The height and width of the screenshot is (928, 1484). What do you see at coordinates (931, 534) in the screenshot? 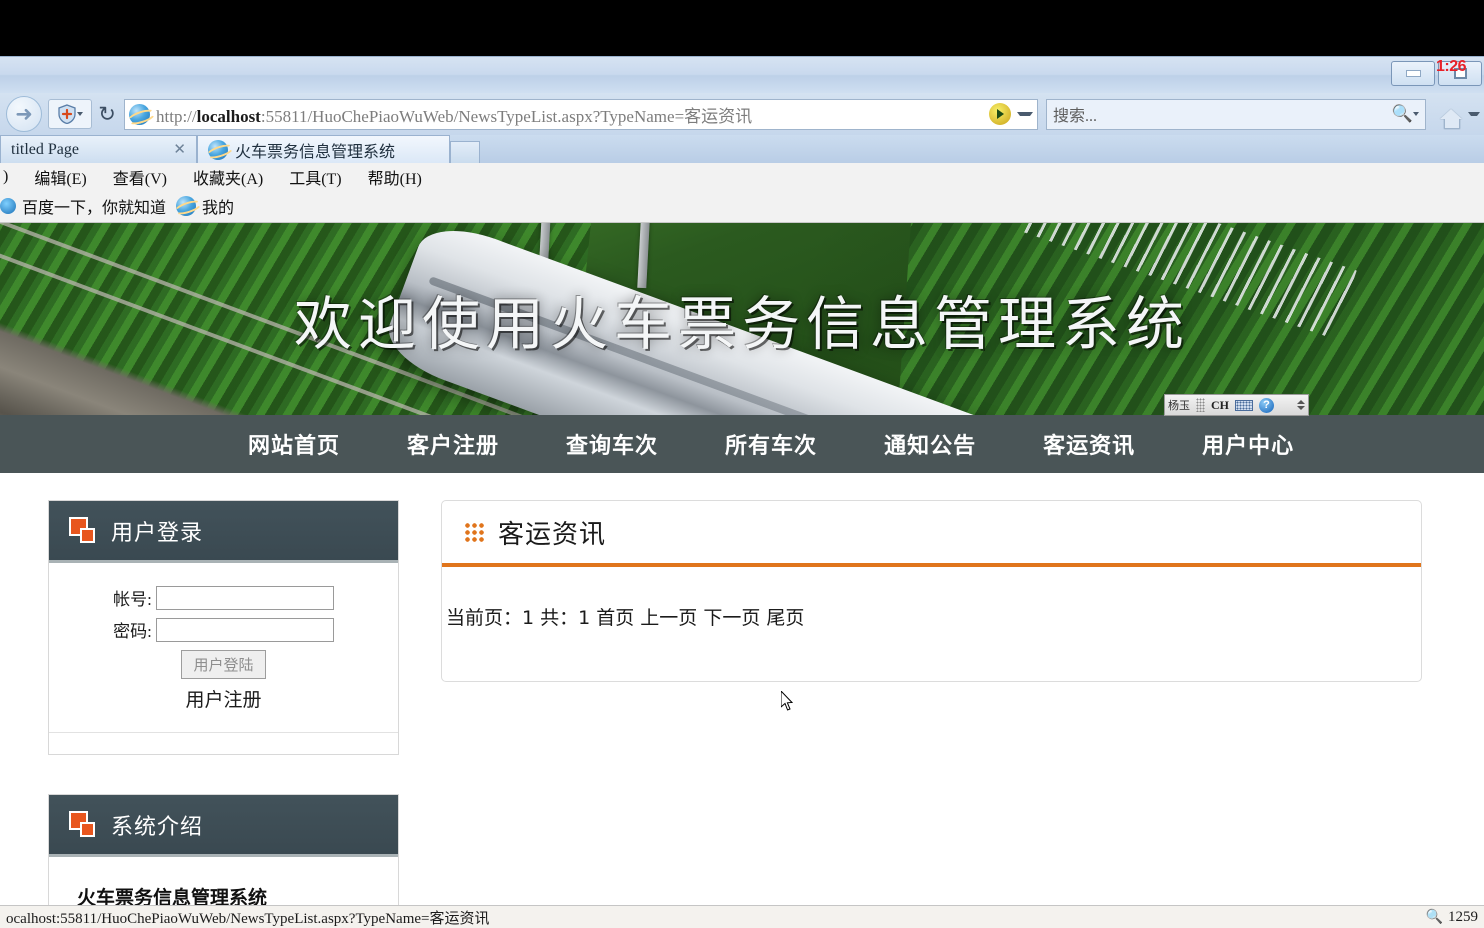
I see `news-panel-header: 客运资讯` at bounding box center [931, 534].